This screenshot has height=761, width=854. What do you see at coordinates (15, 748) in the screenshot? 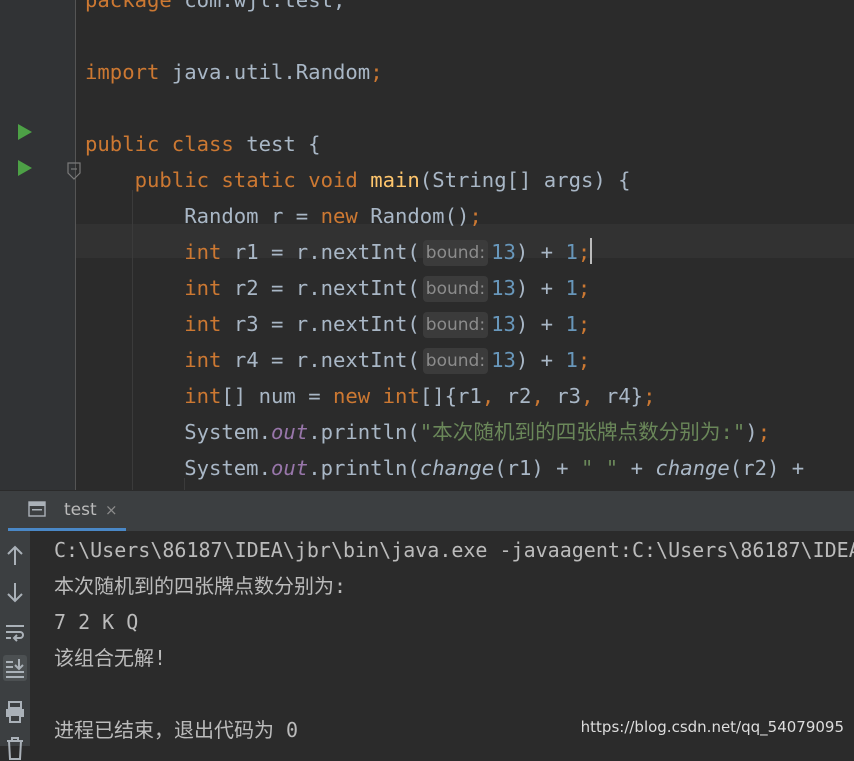
I see `trash-icon` at bounding box center [15, 748].